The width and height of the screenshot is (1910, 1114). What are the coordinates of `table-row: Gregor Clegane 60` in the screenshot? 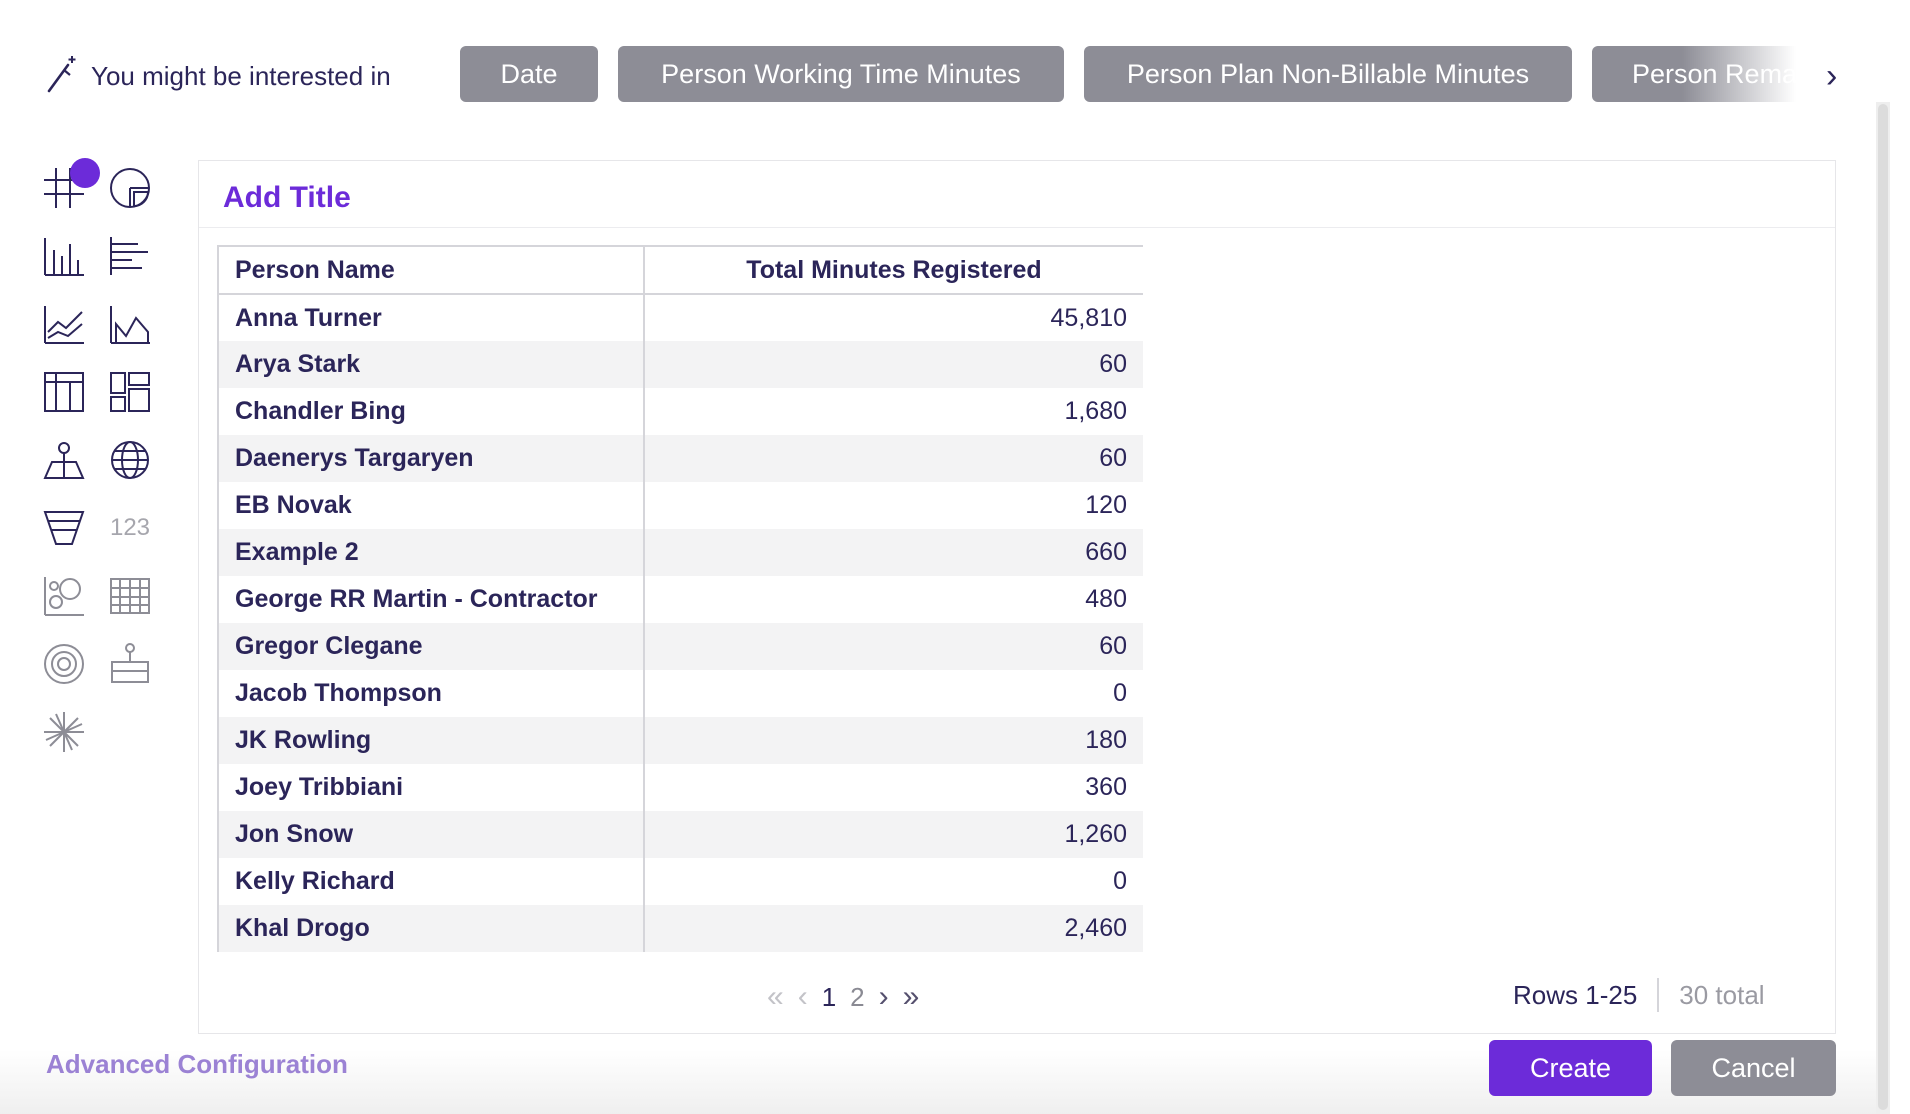 It's located at (680, 646).